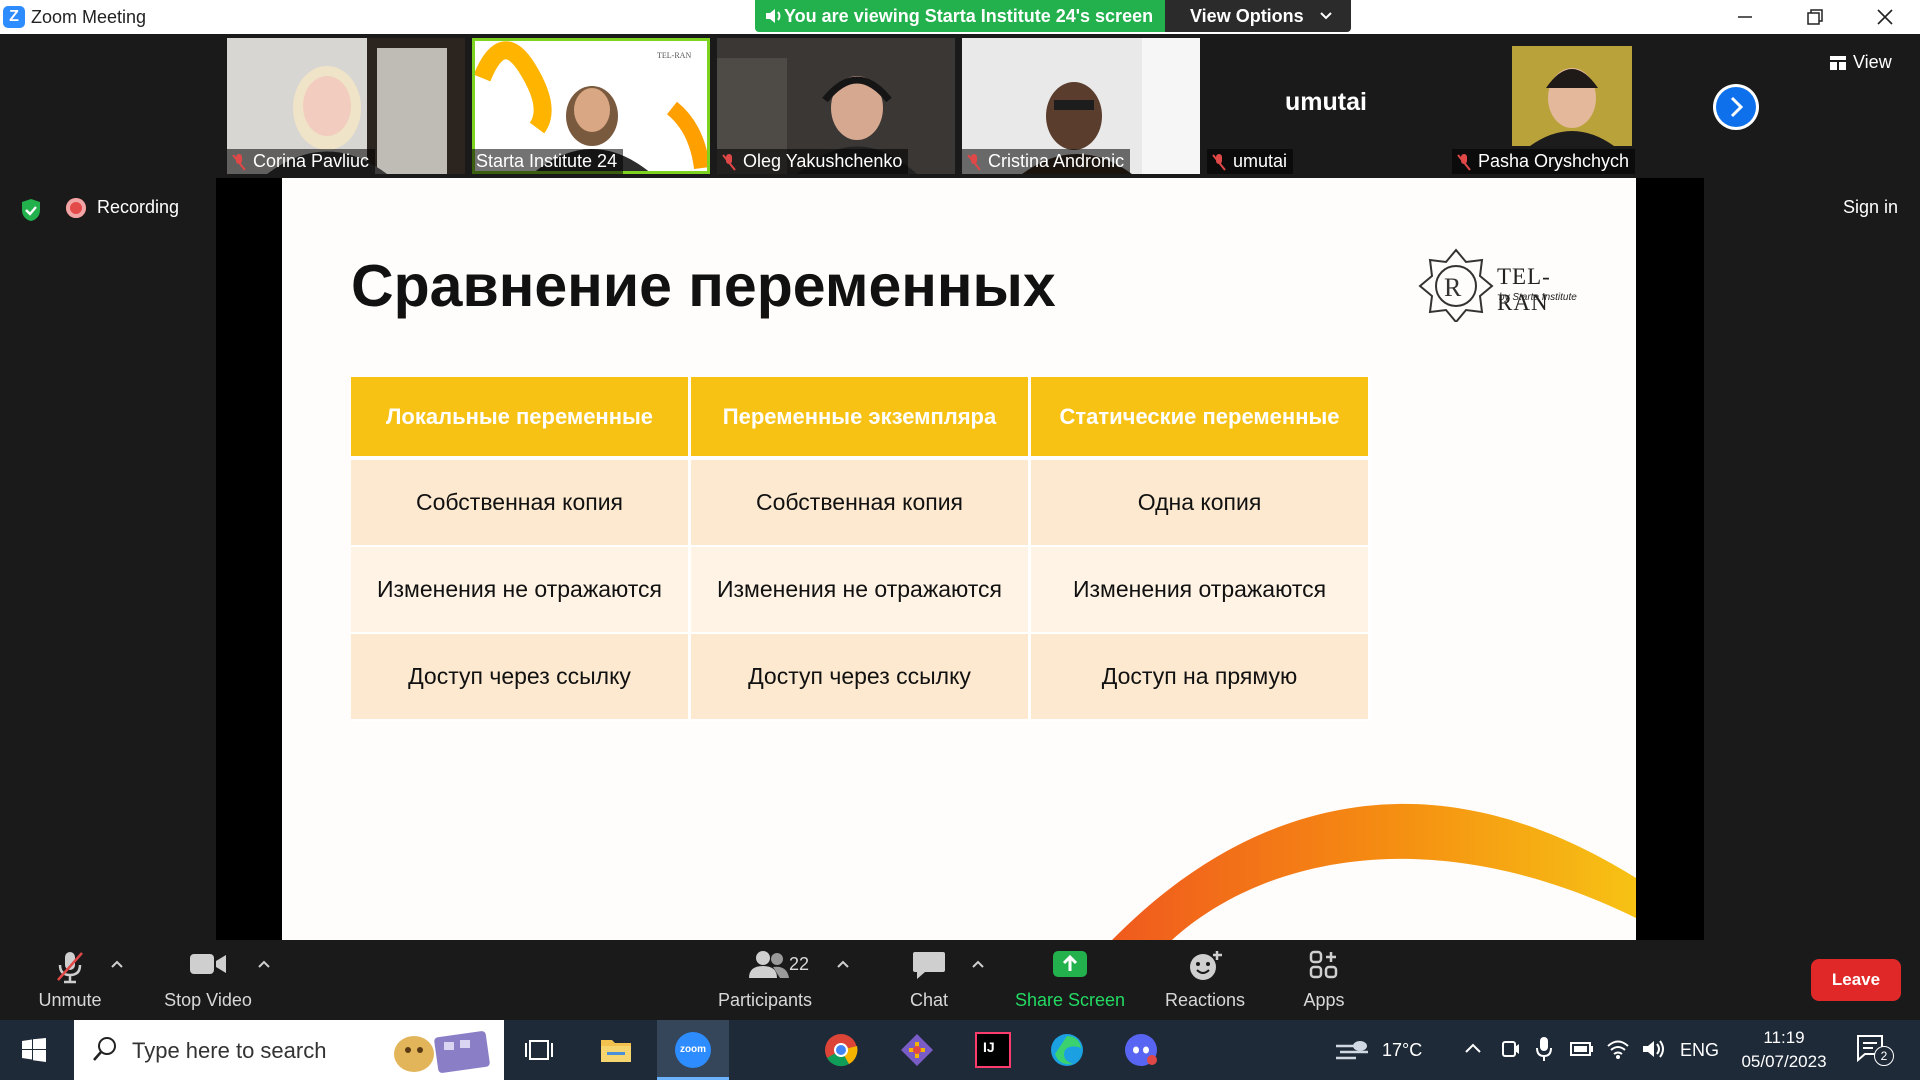  I want to click on taskbar-zoom-active: zoom, so click(693, 1050).